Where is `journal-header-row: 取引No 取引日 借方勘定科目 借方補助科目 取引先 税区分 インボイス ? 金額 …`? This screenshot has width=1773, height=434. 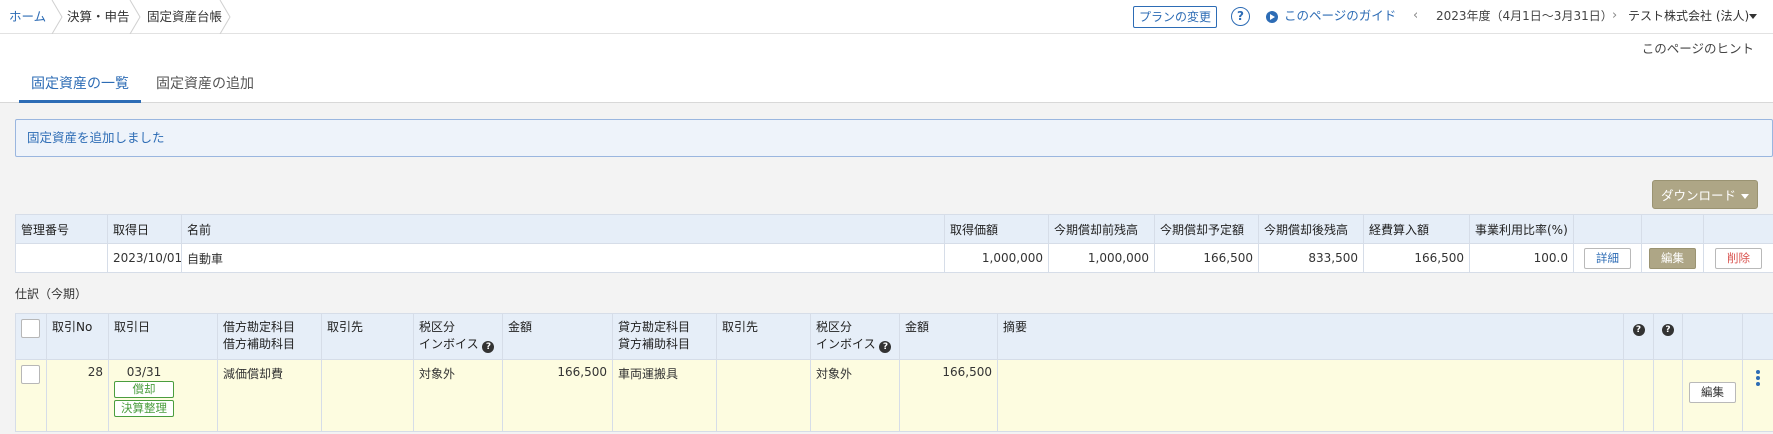
journal-header-row: 取引No 取引日 借方勘定科目 借方補助科目 取引先 税区分 インボイス ? 金額 … is located at coordinates (894, 336).